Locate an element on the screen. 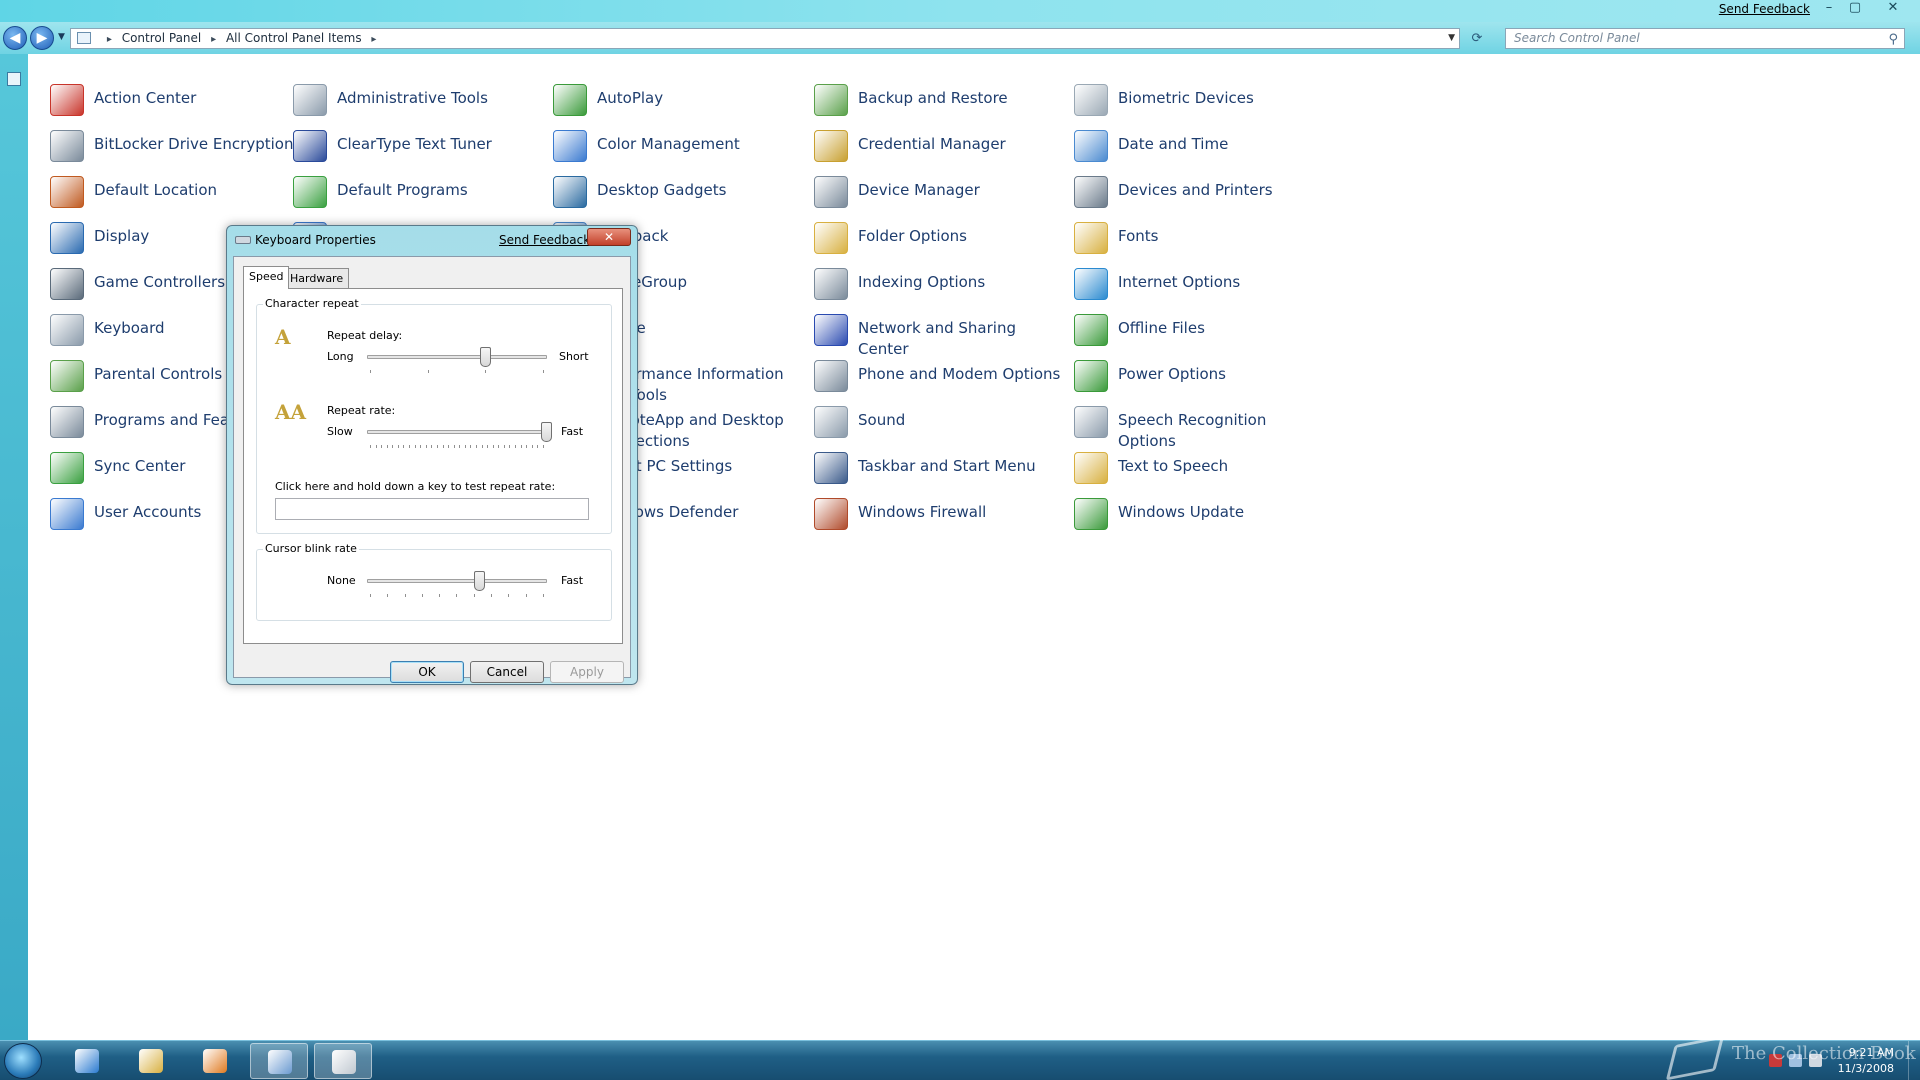  taskbar-app-control-panel is located at coordinates (279, 1061).